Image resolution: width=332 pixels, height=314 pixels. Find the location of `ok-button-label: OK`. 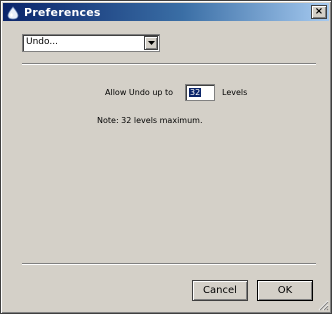

ok-button-label: OK is located at coordinates (285, 290).